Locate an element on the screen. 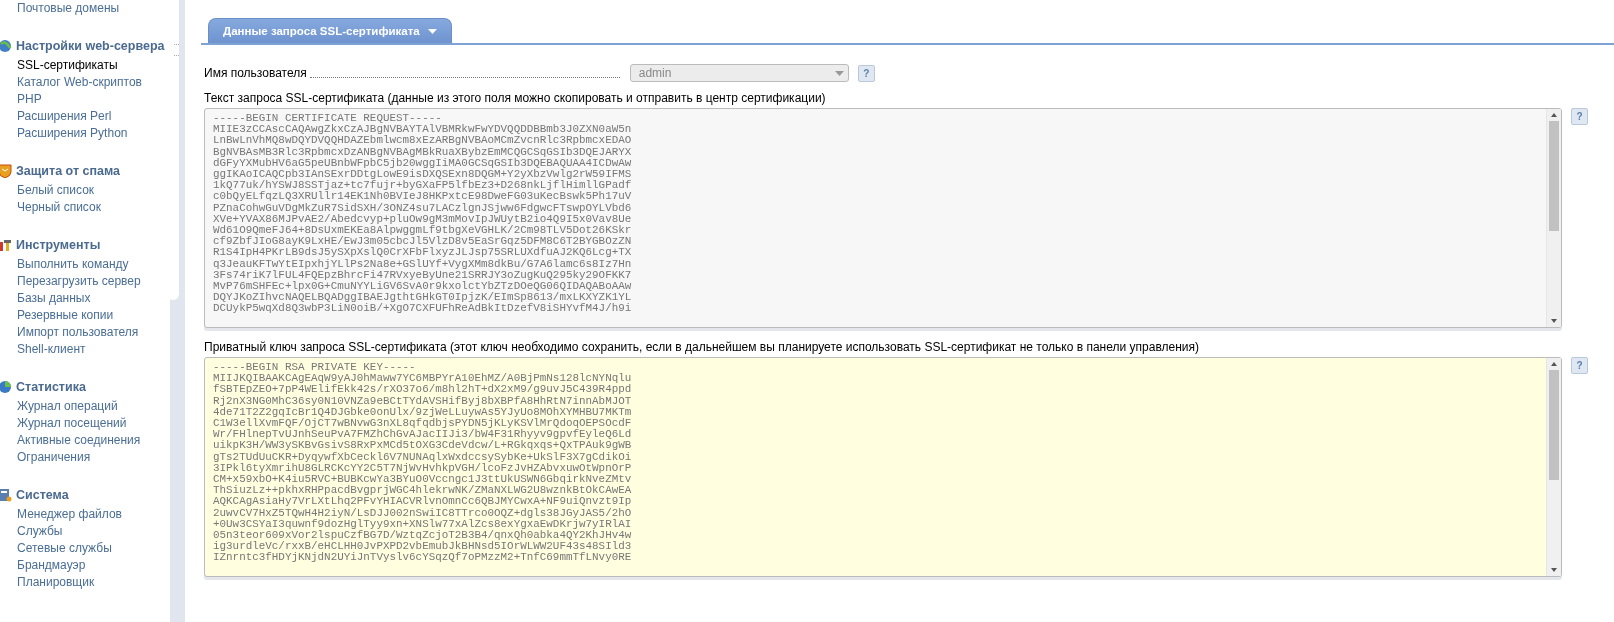 The image size is (1614, 622). group-heading: Защита от спама is located at coordinates (68, 171).